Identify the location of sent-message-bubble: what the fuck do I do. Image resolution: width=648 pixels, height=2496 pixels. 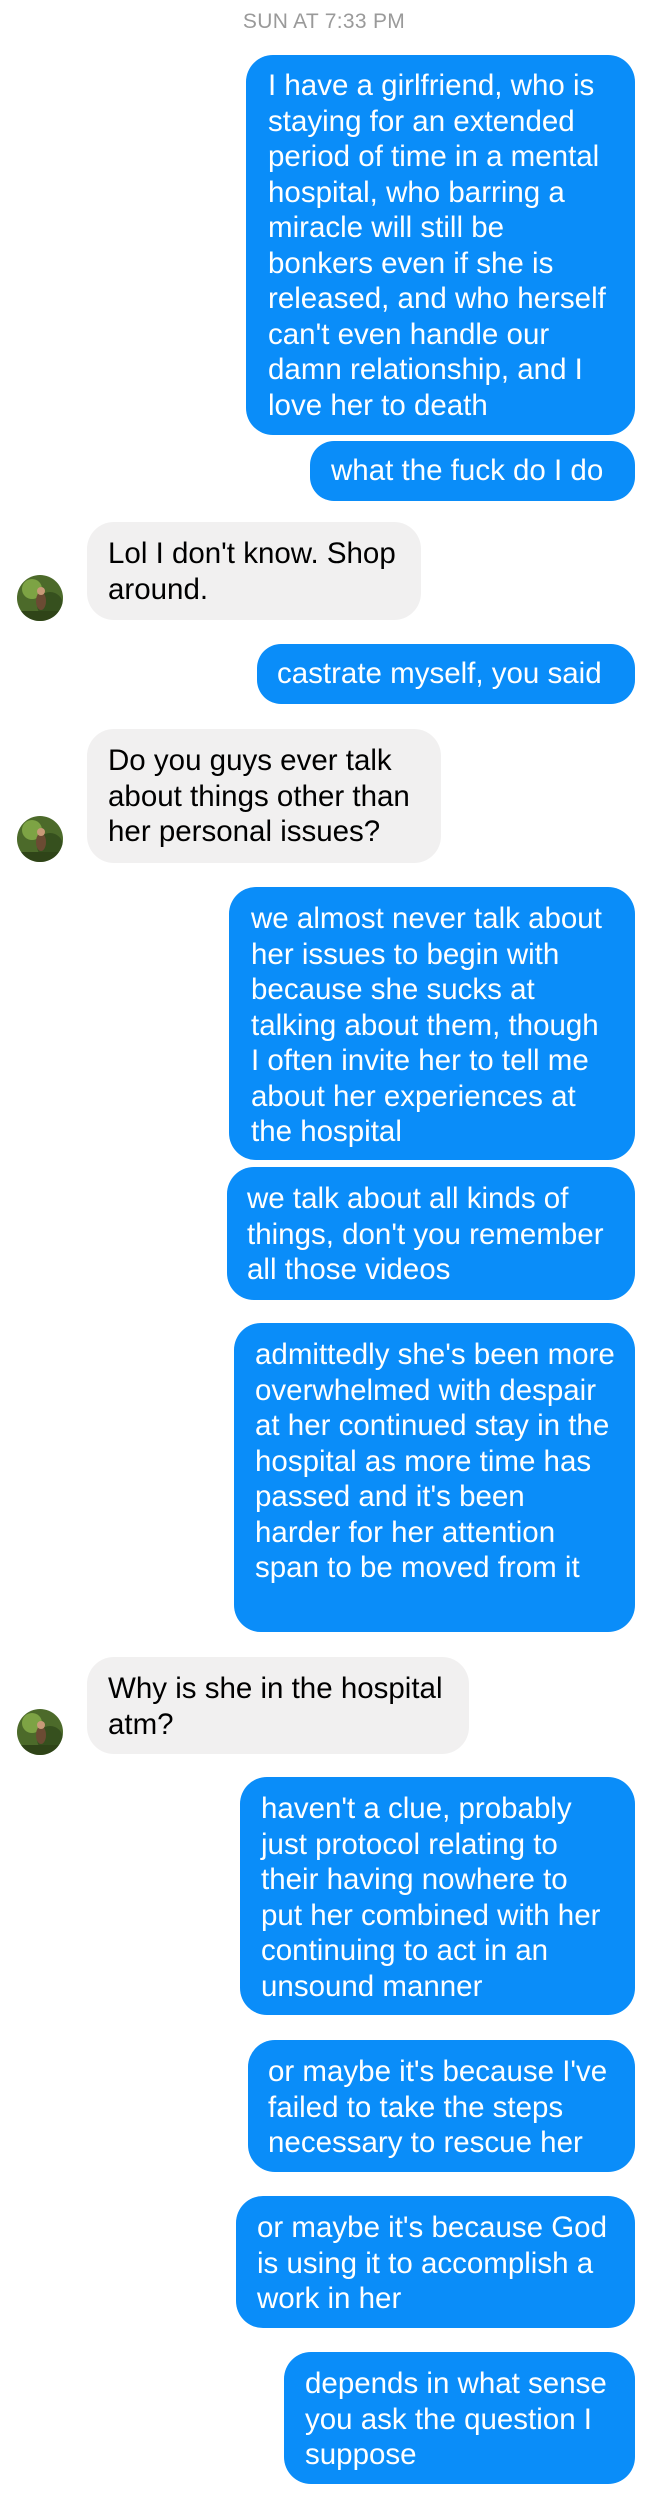
(472, 471).